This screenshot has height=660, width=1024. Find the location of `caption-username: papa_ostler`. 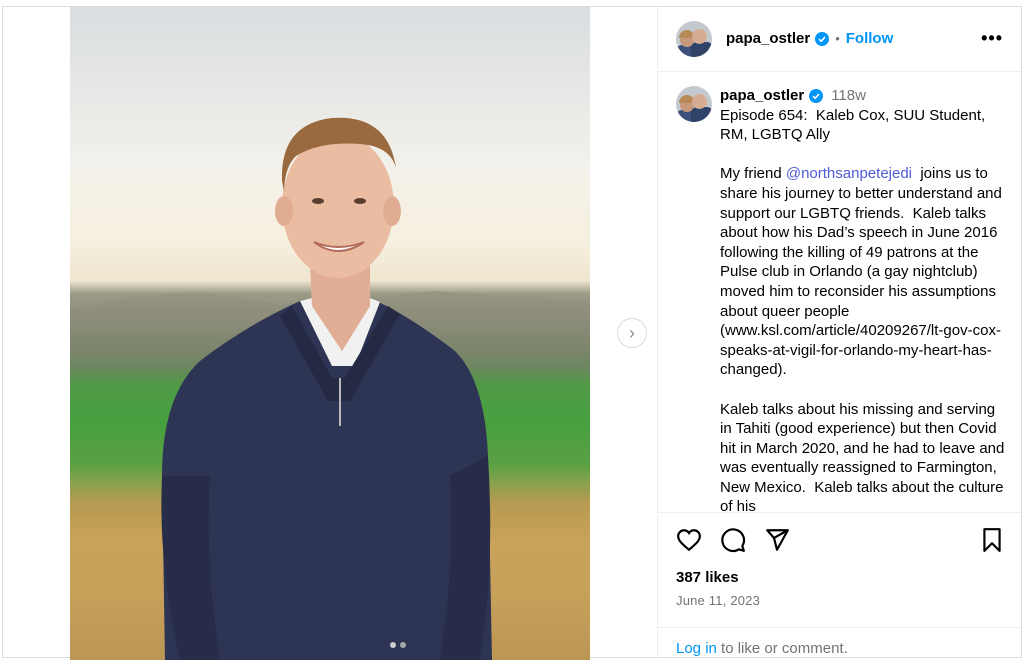

caption-username: papa_ostler is located at coordinates (762, 96).